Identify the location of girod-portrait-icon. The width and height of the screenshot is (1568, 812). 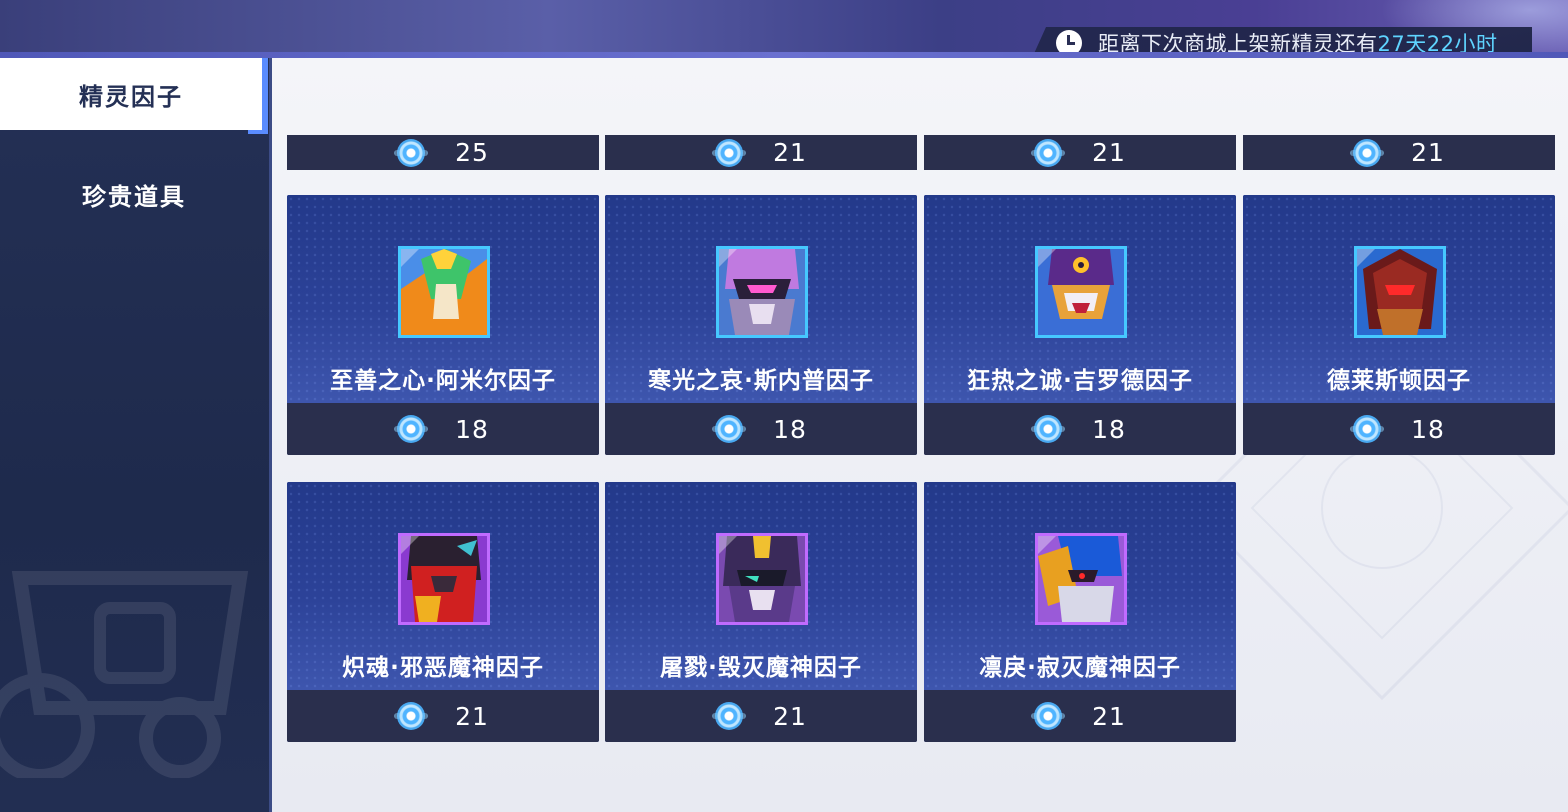
(1081, 292).